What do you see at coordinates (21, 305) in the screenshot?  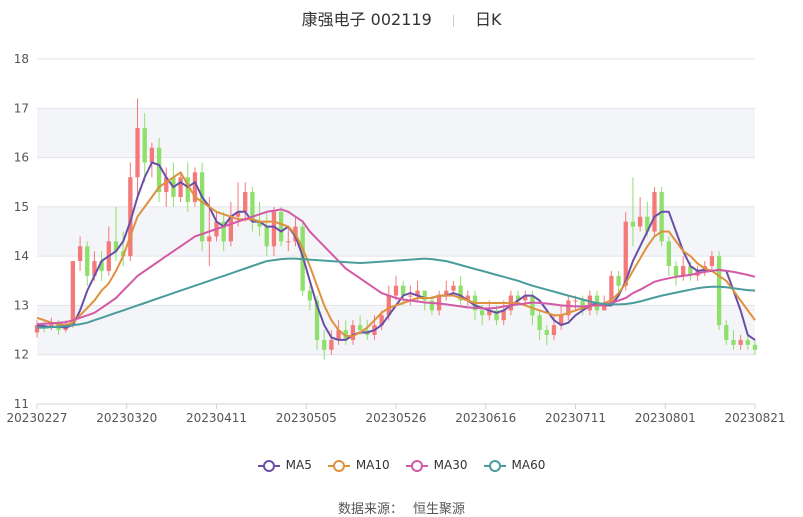 I see `y-tick-label: 13` at bounding box center [21, 305].